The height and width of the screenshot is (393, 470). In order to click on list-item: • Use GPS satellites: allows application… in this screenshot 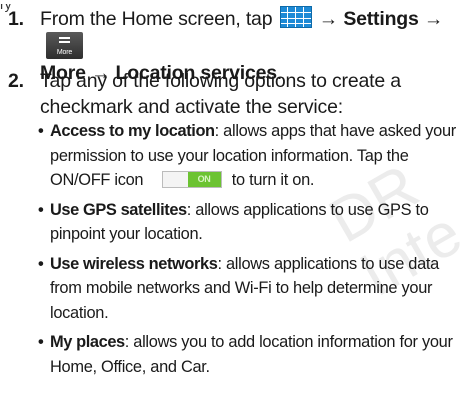, I will do `click(254, 222)`.